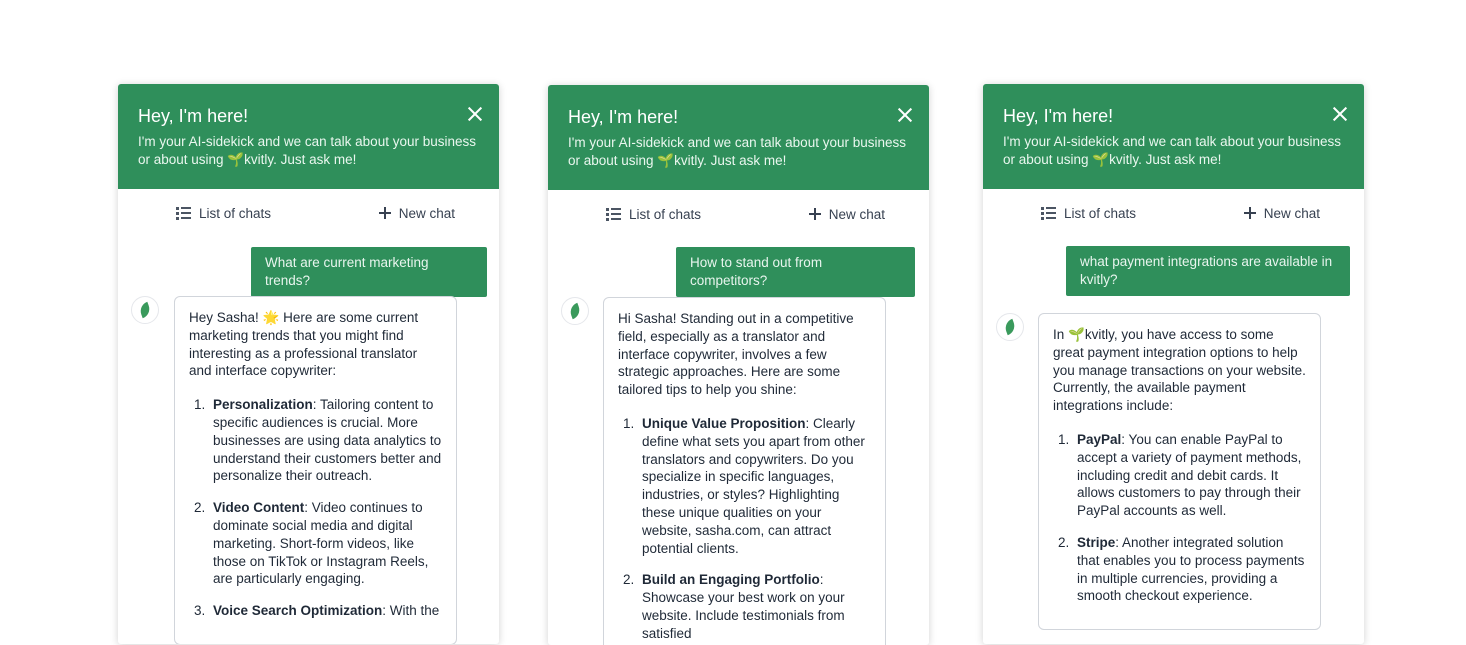 The height and width of the screenshot is (645, 1466). What do you see at coordinates (1099, 439) in the screenshot?
I see `item-title: PayPal` at bounding box center [1099, 439].